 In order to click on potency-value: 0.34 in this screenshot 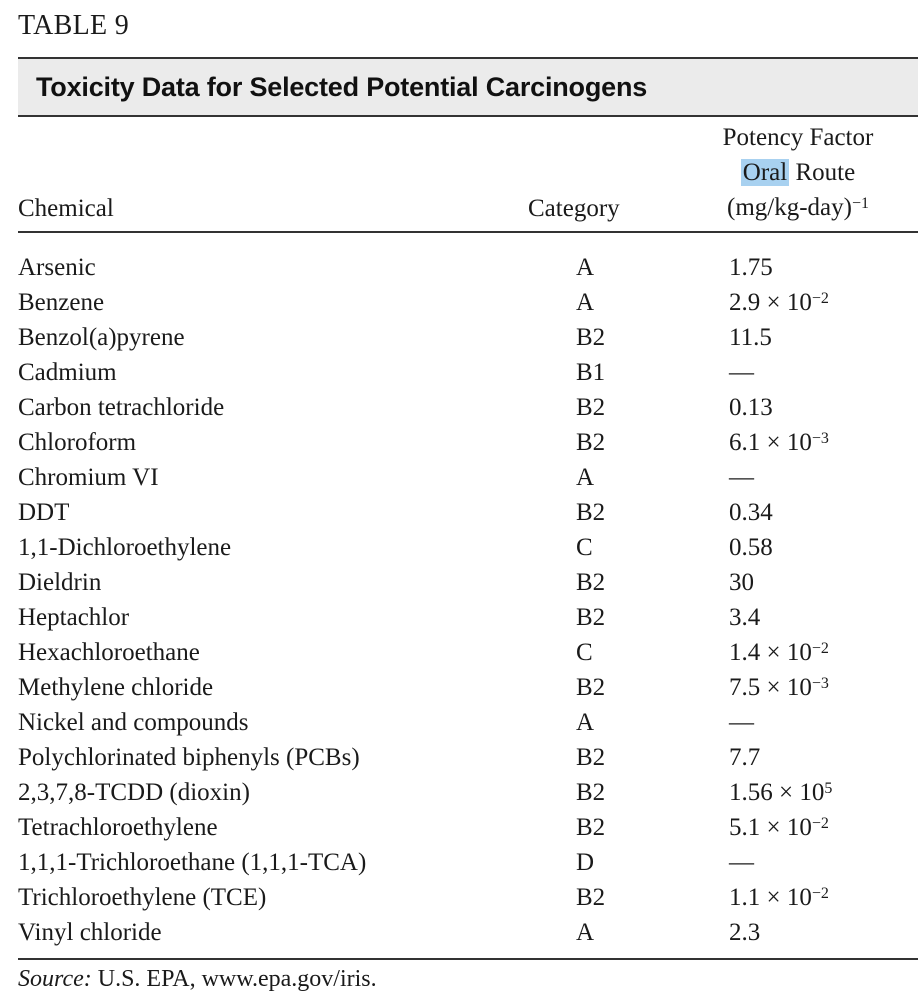, I will do `click(751, 512)`.